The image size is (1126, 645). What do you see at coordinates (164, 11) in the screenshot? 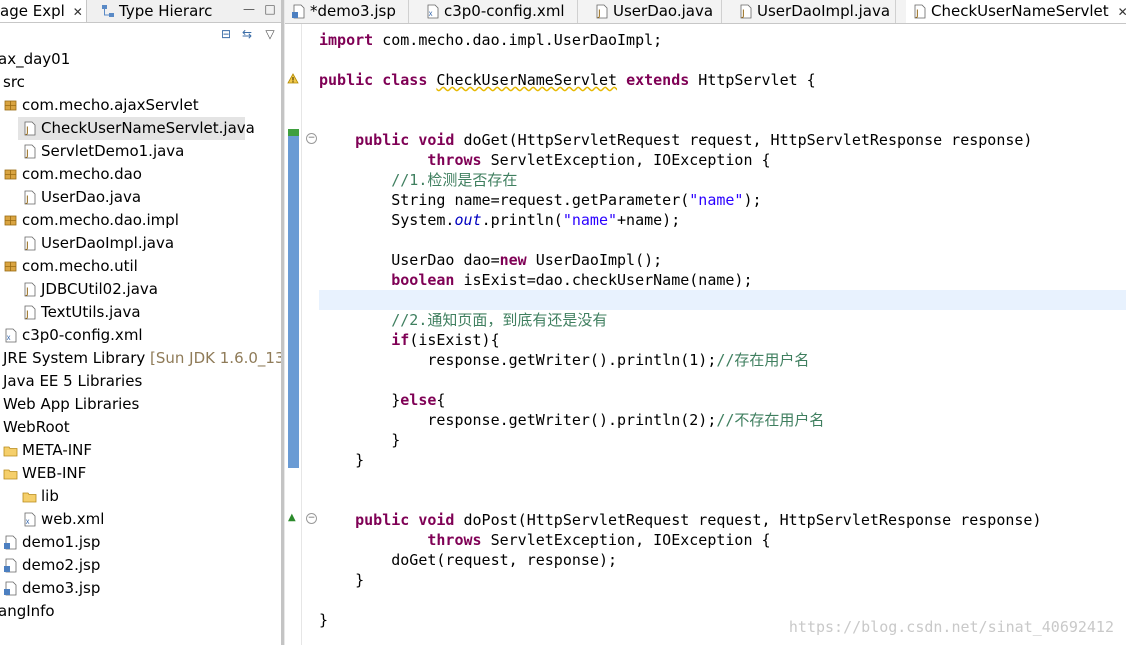
I see `tab-type-hierarchy: Type Hierarc` at bounding box center [164, 11].